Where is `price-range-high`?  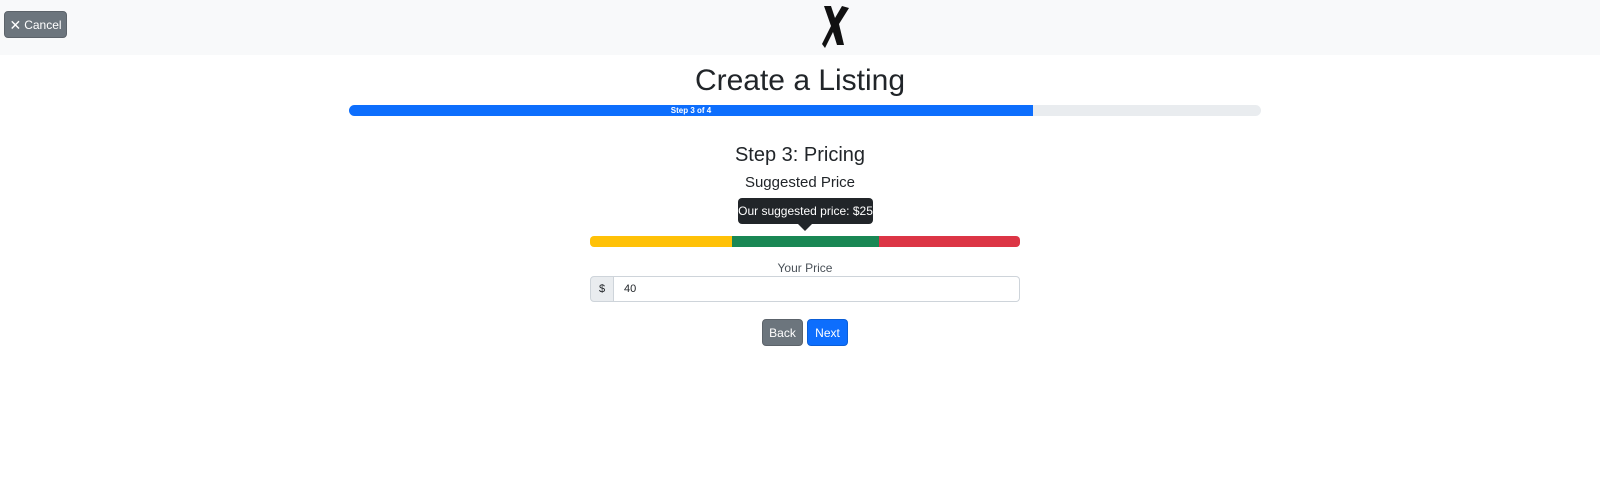 price-range-high is located at coordinates (949, 241).